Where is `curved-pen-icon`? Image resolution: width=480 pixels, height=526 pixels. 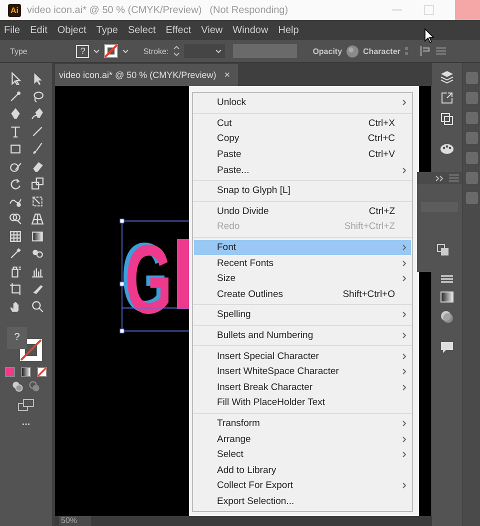
curved-pen-icon is located at coordinates (37, 113).